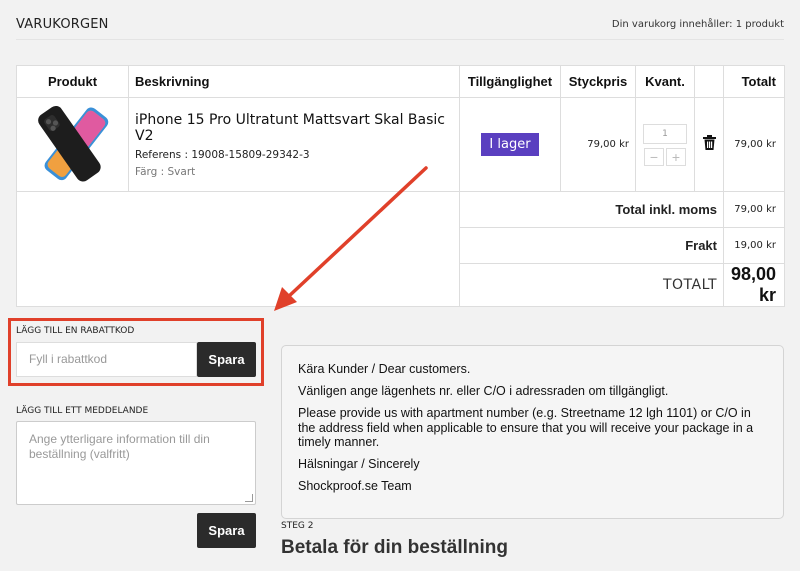  Describe the element at coordinates (754, 209) in the screenshot. I see `total-incl-vat-value: 79,00 kr` at that location.